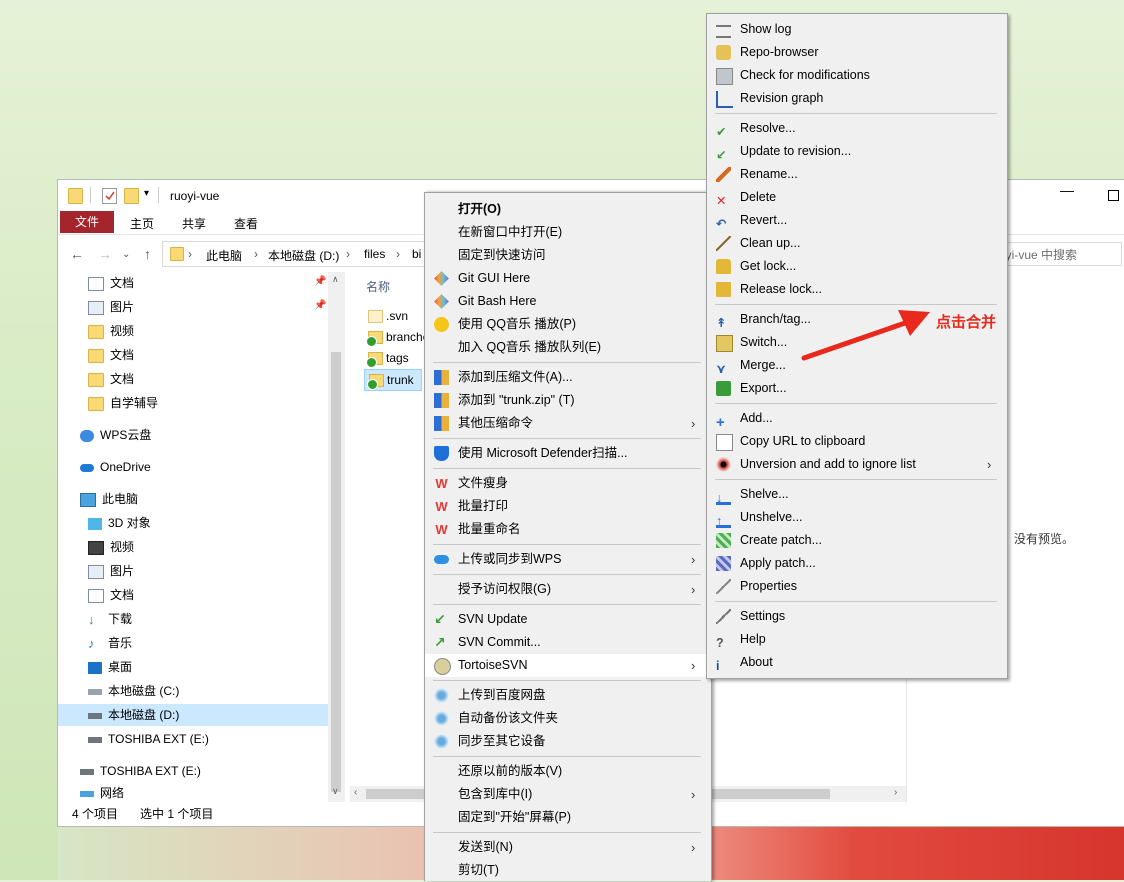 The height and width of the screenshot is (882, 1124). Describe the element at coordinates (119, 523) in the screenshot. I see `nav-item: 3D 对象` at that location.